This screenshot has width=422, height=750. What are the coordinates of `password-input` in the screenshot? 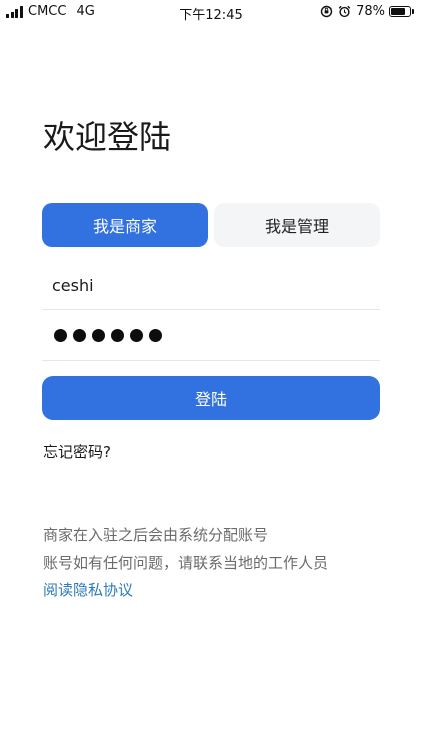 It's located at (111, 335).